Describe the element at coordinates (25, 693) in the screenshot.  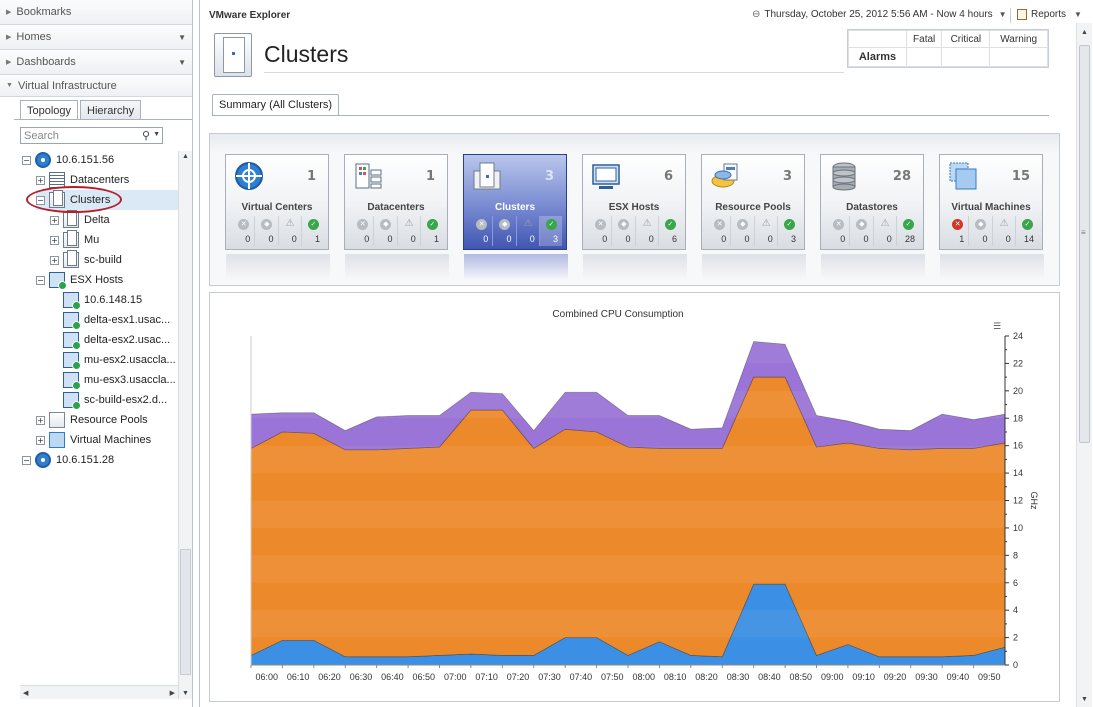
I see `scroll-left-icon: ◀` at that location.